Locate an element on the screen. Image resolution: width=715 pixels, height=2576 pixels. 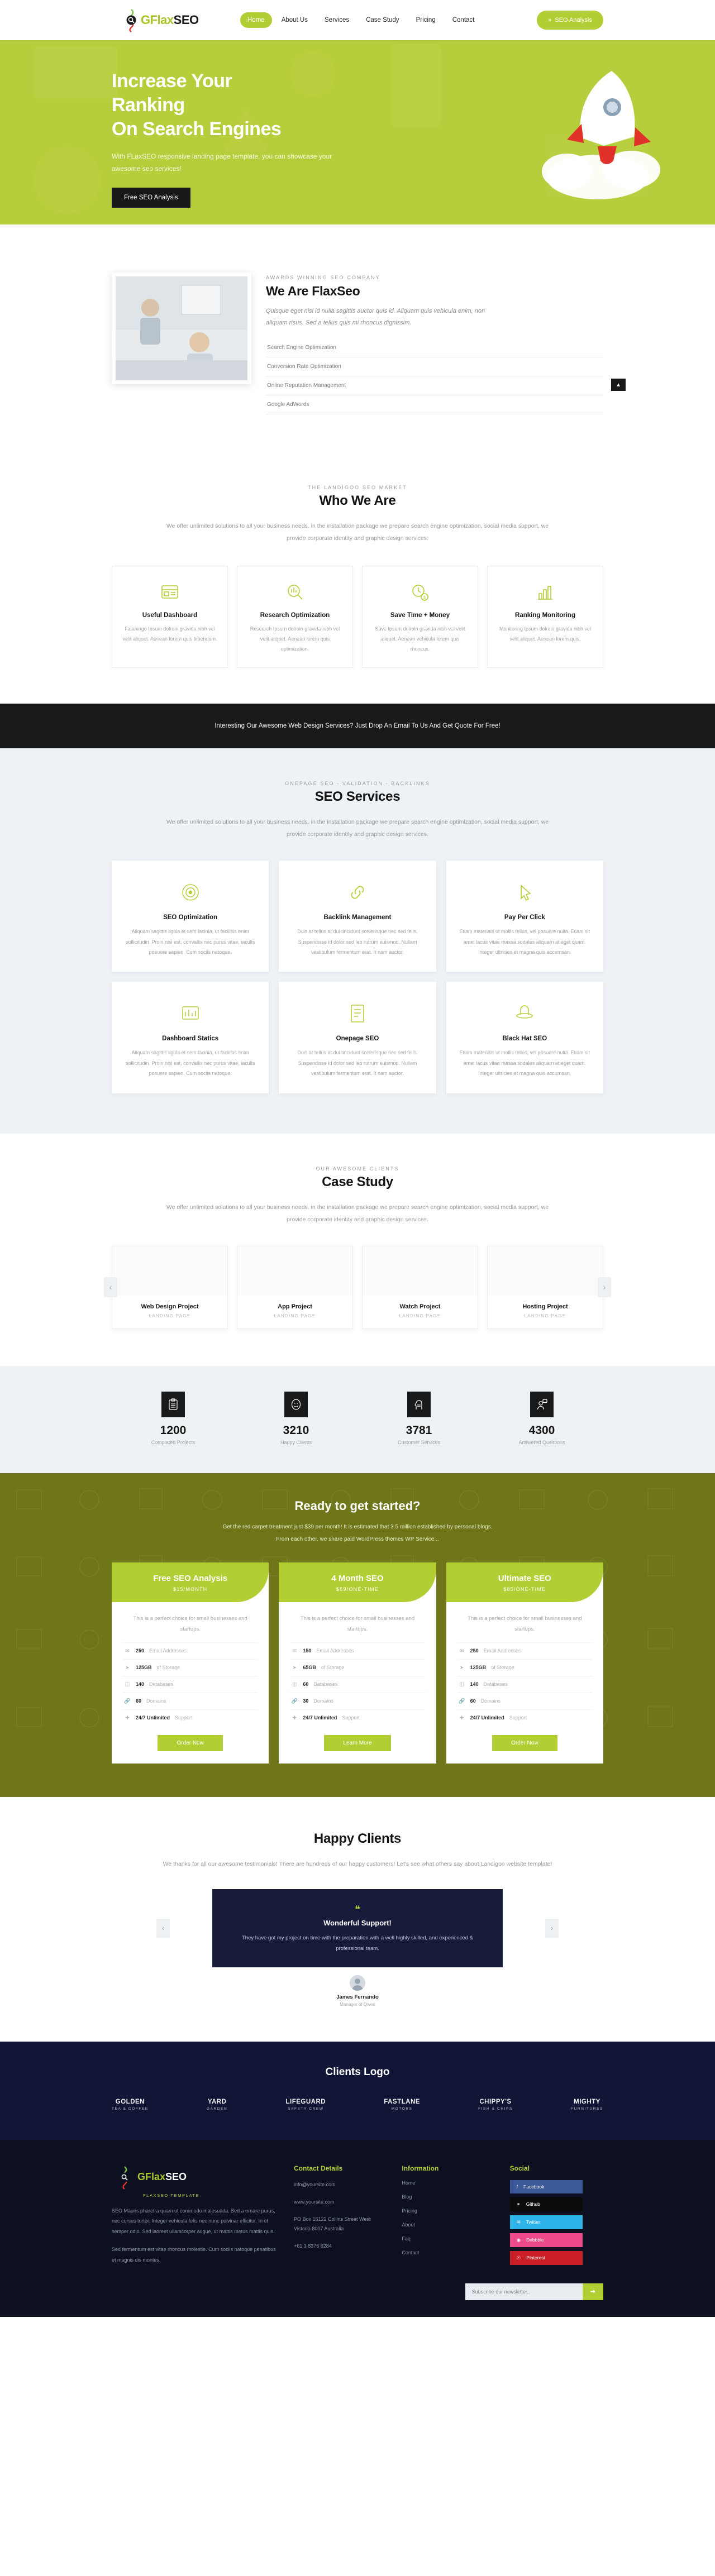
about-title: We Are FlaxSeo is located at coordinates (313, 291).